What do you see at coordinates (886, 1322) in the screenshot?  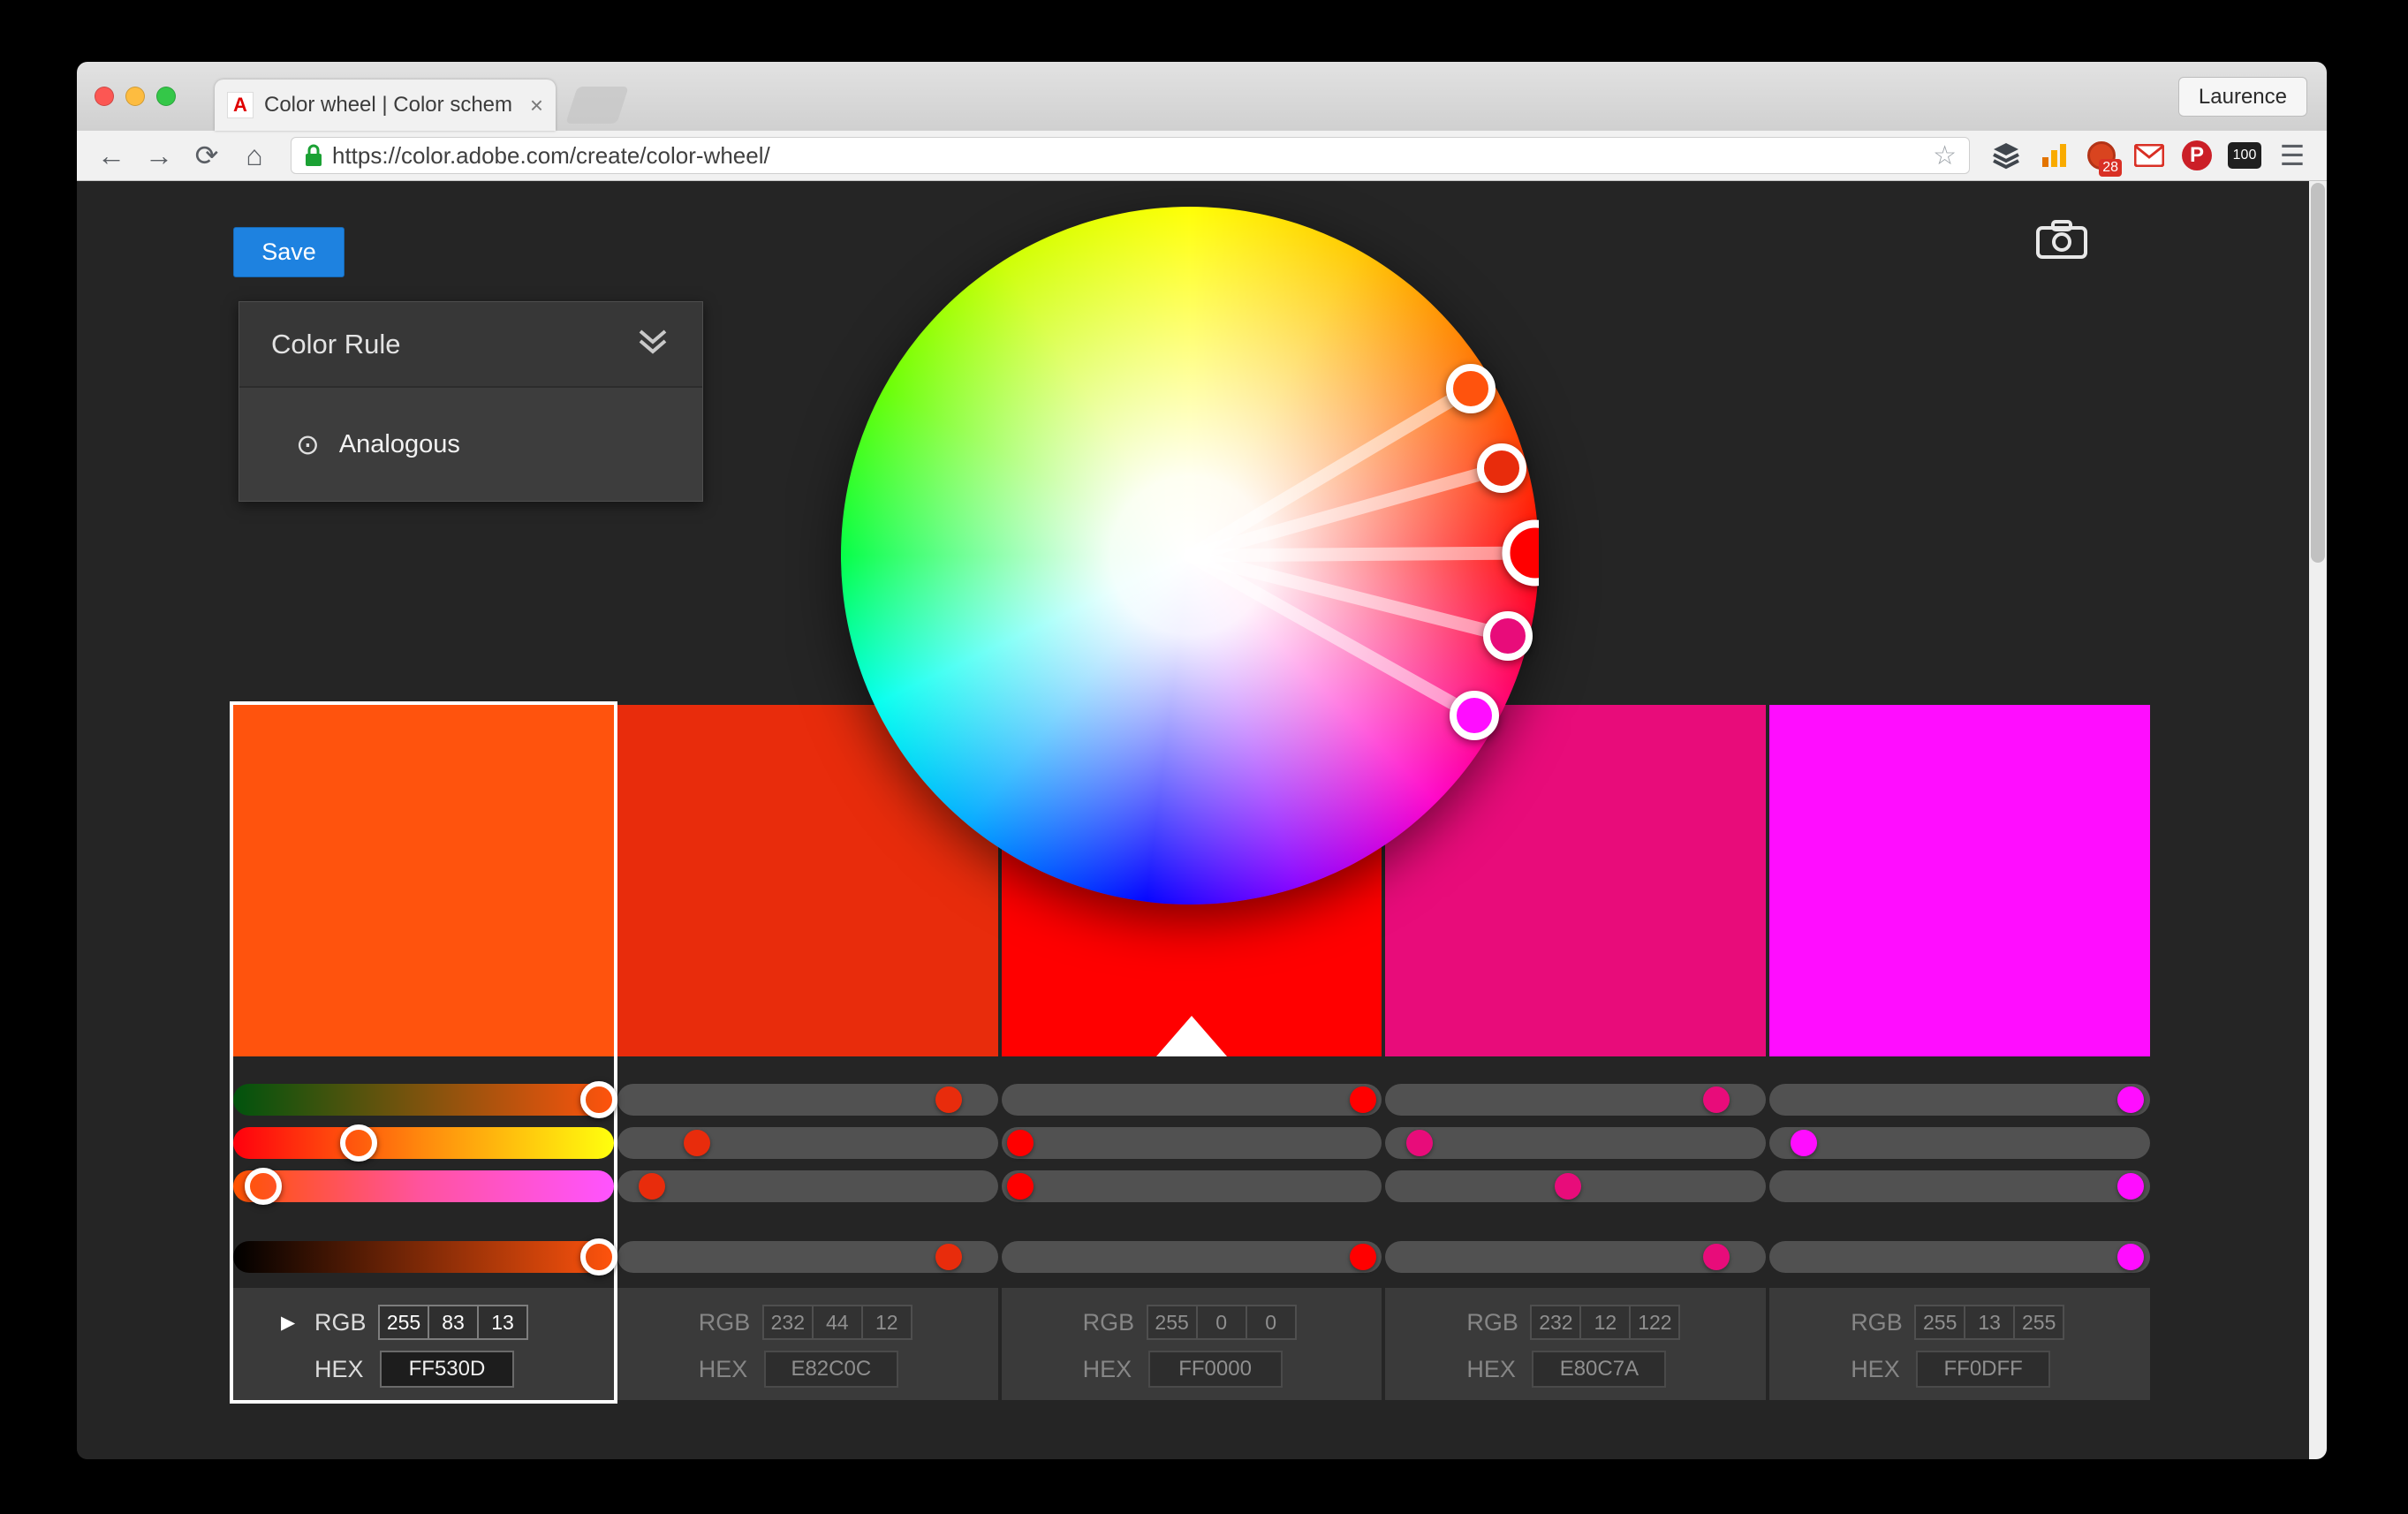 I see `rgb-b-value: 12` at bounding box center [886, 1322].